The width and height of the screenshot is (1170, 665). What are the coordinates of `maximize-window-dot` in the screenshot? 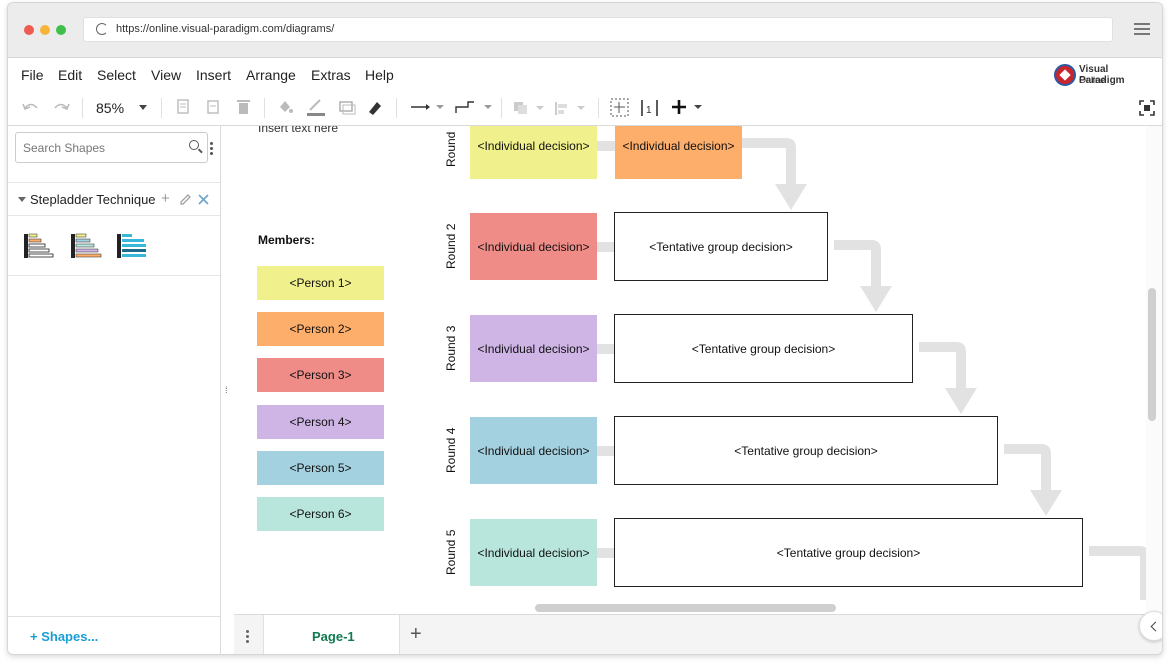 It's located at (61, 30).